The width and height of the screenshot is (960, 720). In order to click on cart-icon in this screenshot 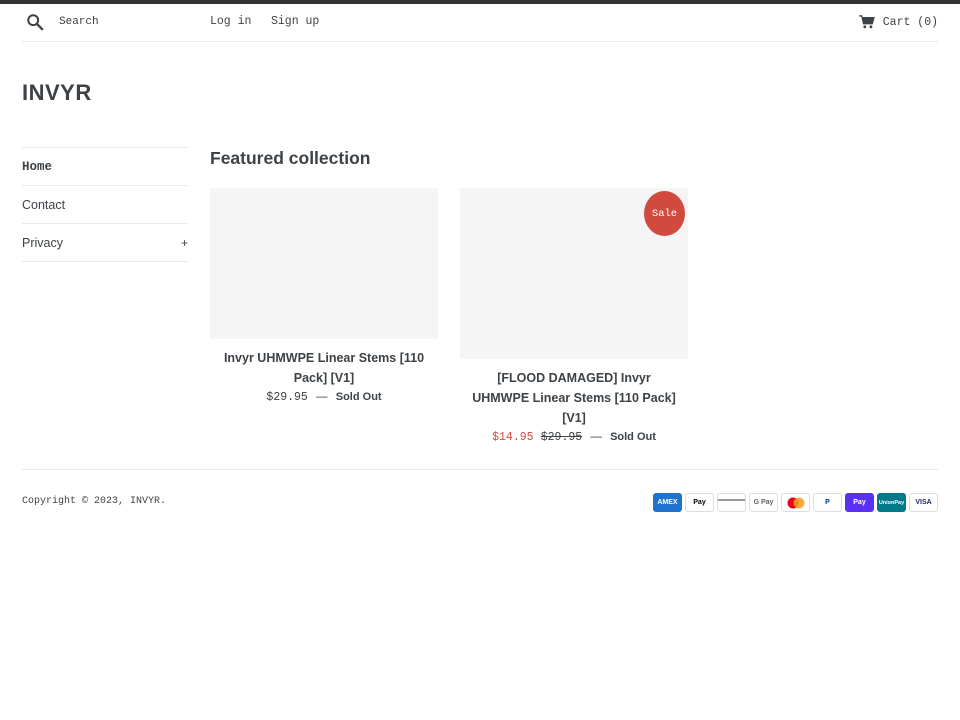, I will do `click(866, 22)`.